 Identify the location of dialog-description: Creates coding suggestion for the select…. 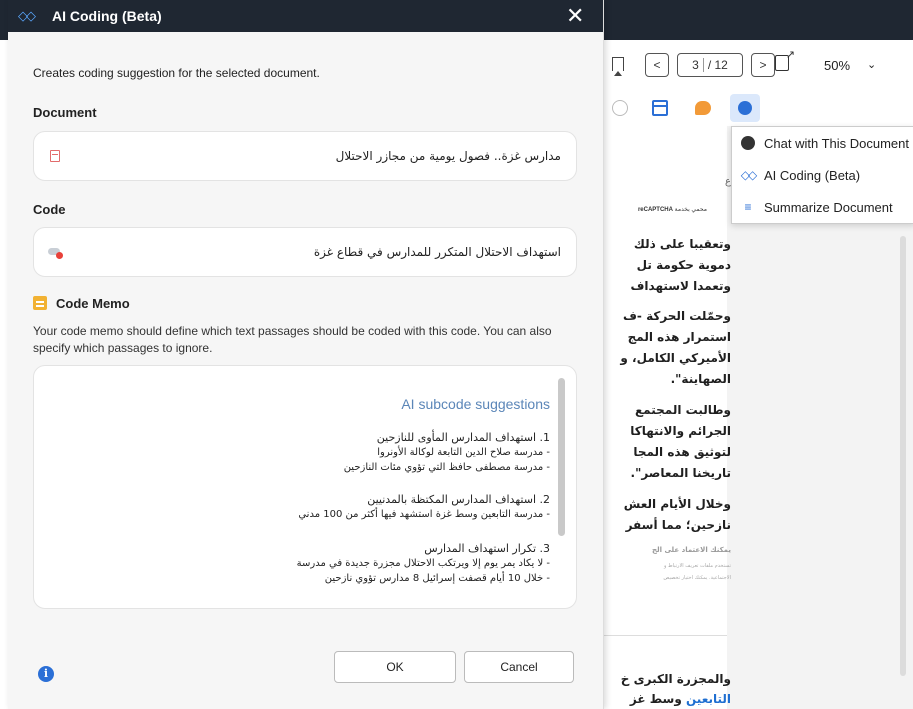
(176, 73).